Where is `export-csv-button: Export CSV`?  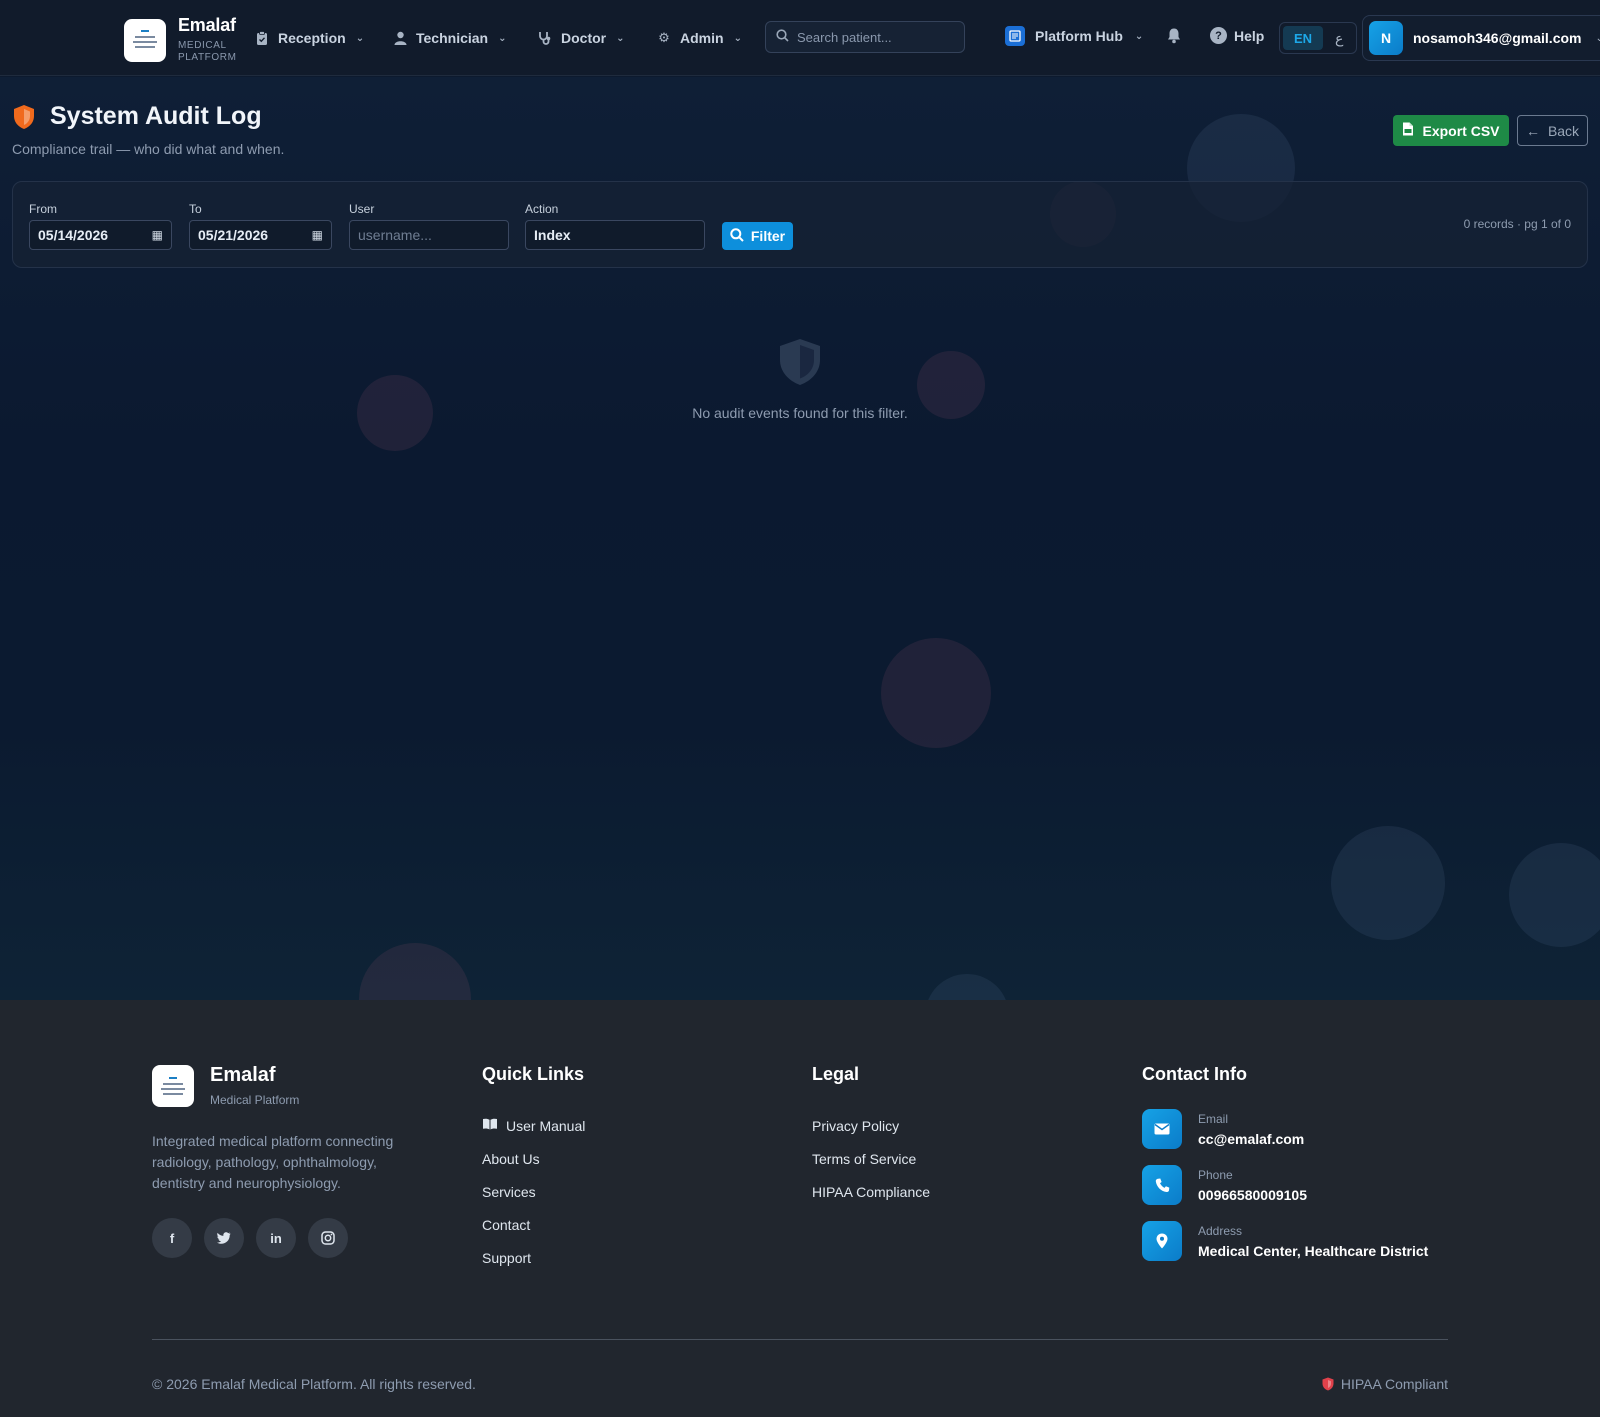
export-csv-button: Export CSV is located at coordinates (1451, 130).